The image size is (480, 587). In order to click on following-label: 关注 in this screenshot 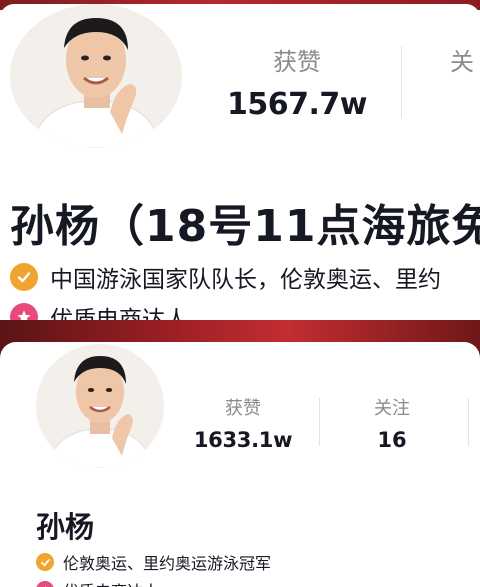, I will do `click(392, 408)`.